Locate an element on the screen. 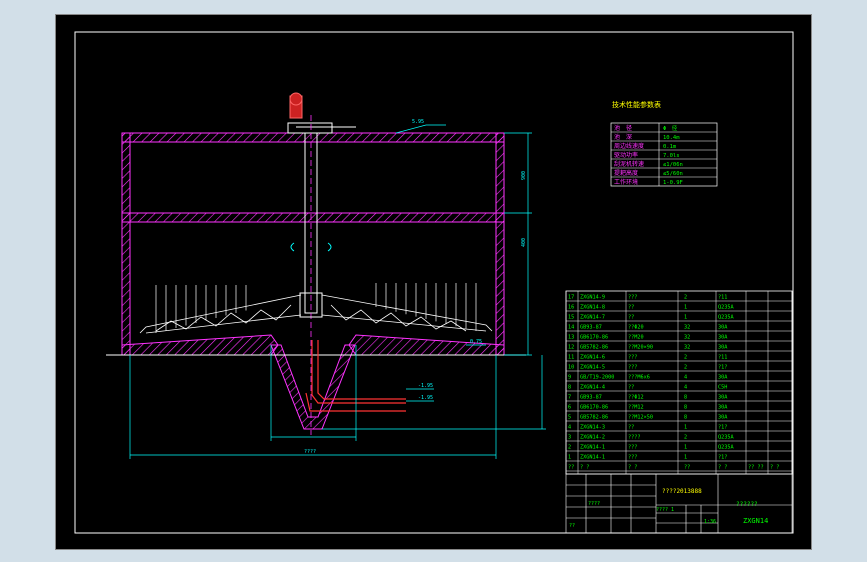  parts-cell: ??M12×50 is located at coordinates (640, 418).